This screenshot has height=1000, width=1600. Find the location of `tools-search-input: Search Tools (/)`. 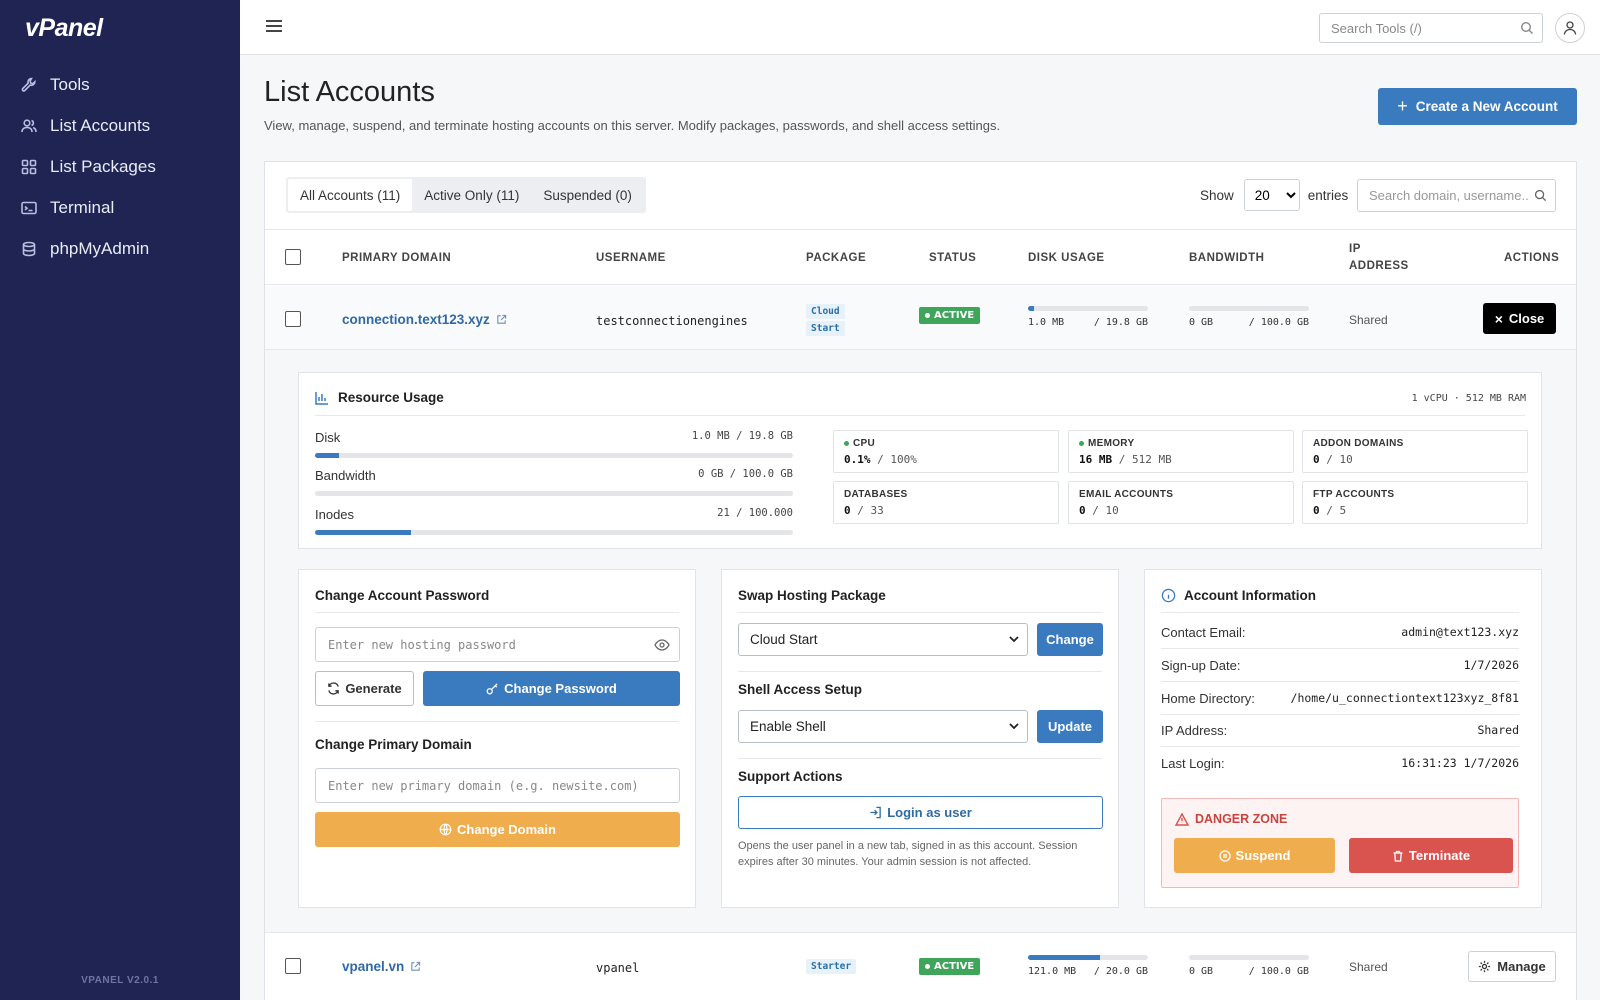

tools-search-input: Search Tools (/) is located at coordinates (1431, 28).